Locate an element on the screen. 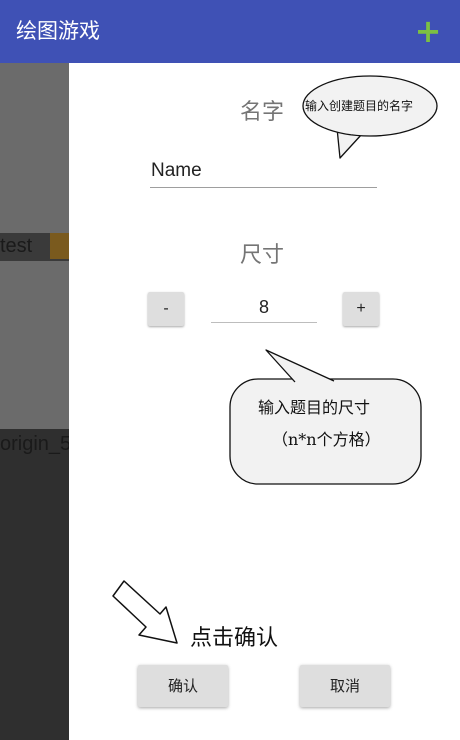  size-label: 尺寸 is located at coordinates (262, 255).